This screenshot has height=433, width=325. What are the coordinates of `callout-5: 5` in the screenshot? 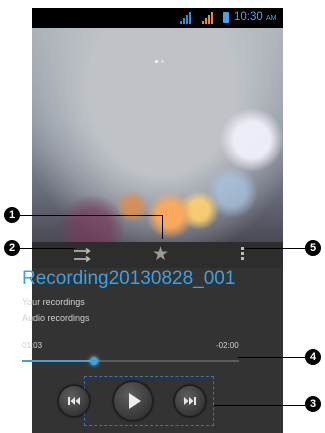 It's located at (313, 248).